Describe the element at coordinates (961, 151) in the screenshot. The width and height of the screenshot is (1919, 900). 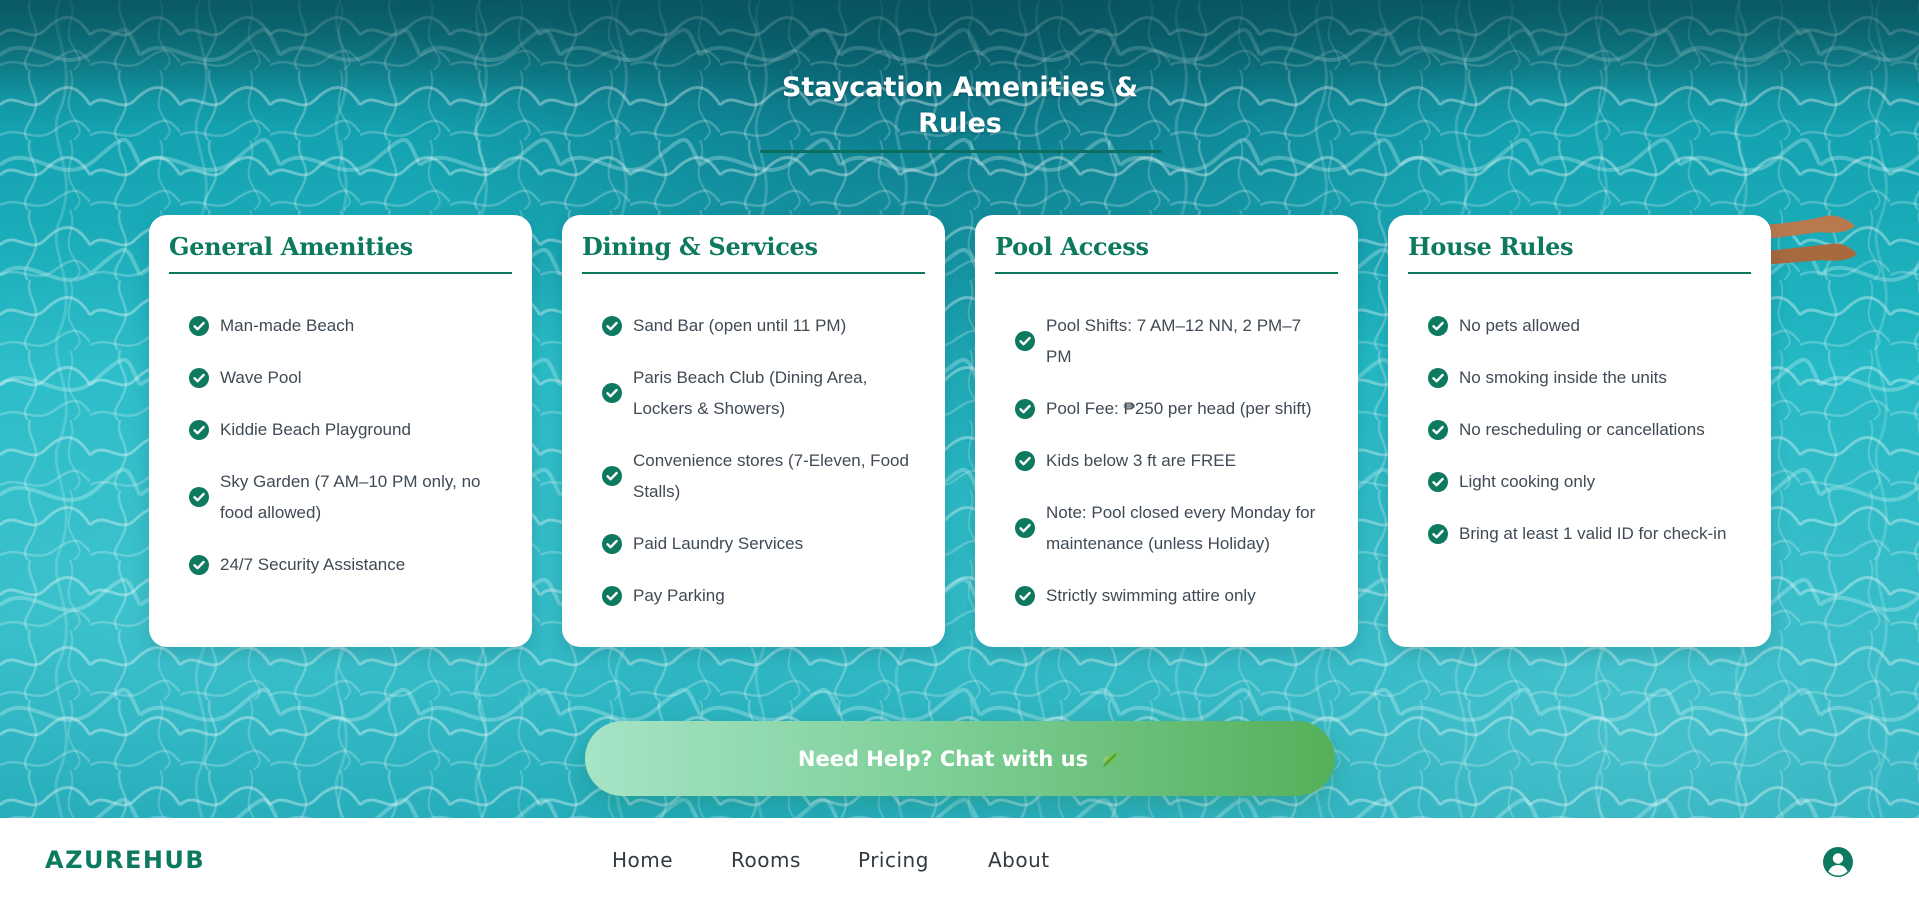
I see `title-underline` at that location.